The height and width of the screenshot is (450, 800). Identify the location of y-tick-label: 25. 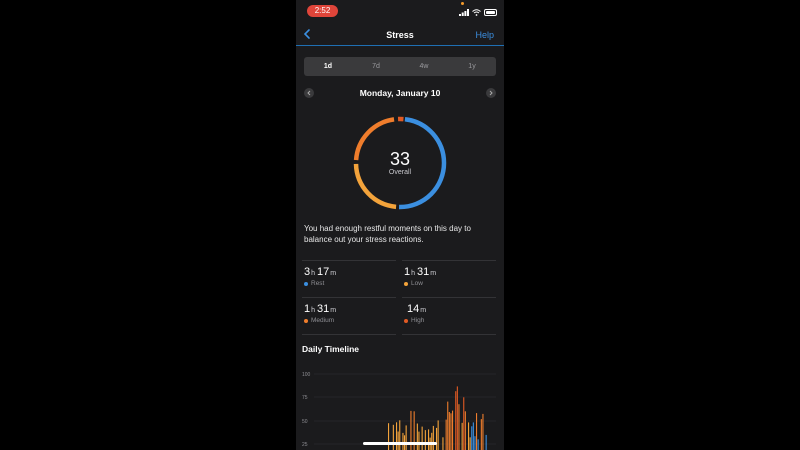
(305, 445).